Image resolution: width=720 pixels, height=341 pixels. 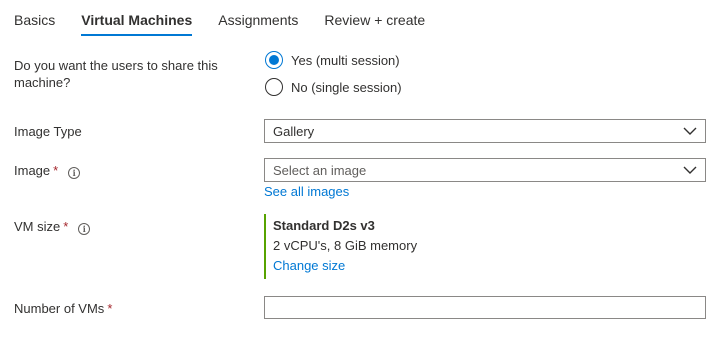 What do you see at coordinates (374, 18) in the screenshot?
I see `tab-review-create: Review + create` at bounding box center [374, 18].